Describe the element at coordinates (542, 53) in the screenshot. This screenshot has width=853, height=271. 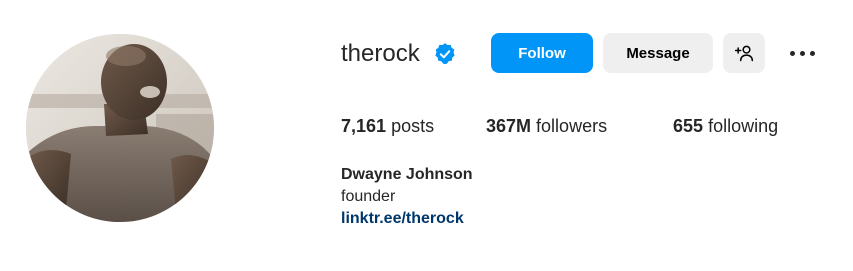
I see `follow-button: Follow` at that location.